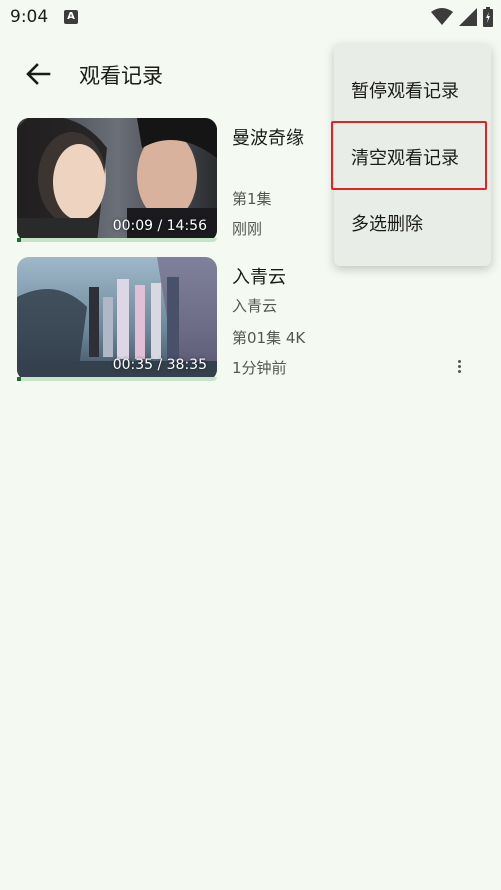  Describe the element at coordinates (252, 199) in the screenshot. I see `episode-label: 第1集` at that location.